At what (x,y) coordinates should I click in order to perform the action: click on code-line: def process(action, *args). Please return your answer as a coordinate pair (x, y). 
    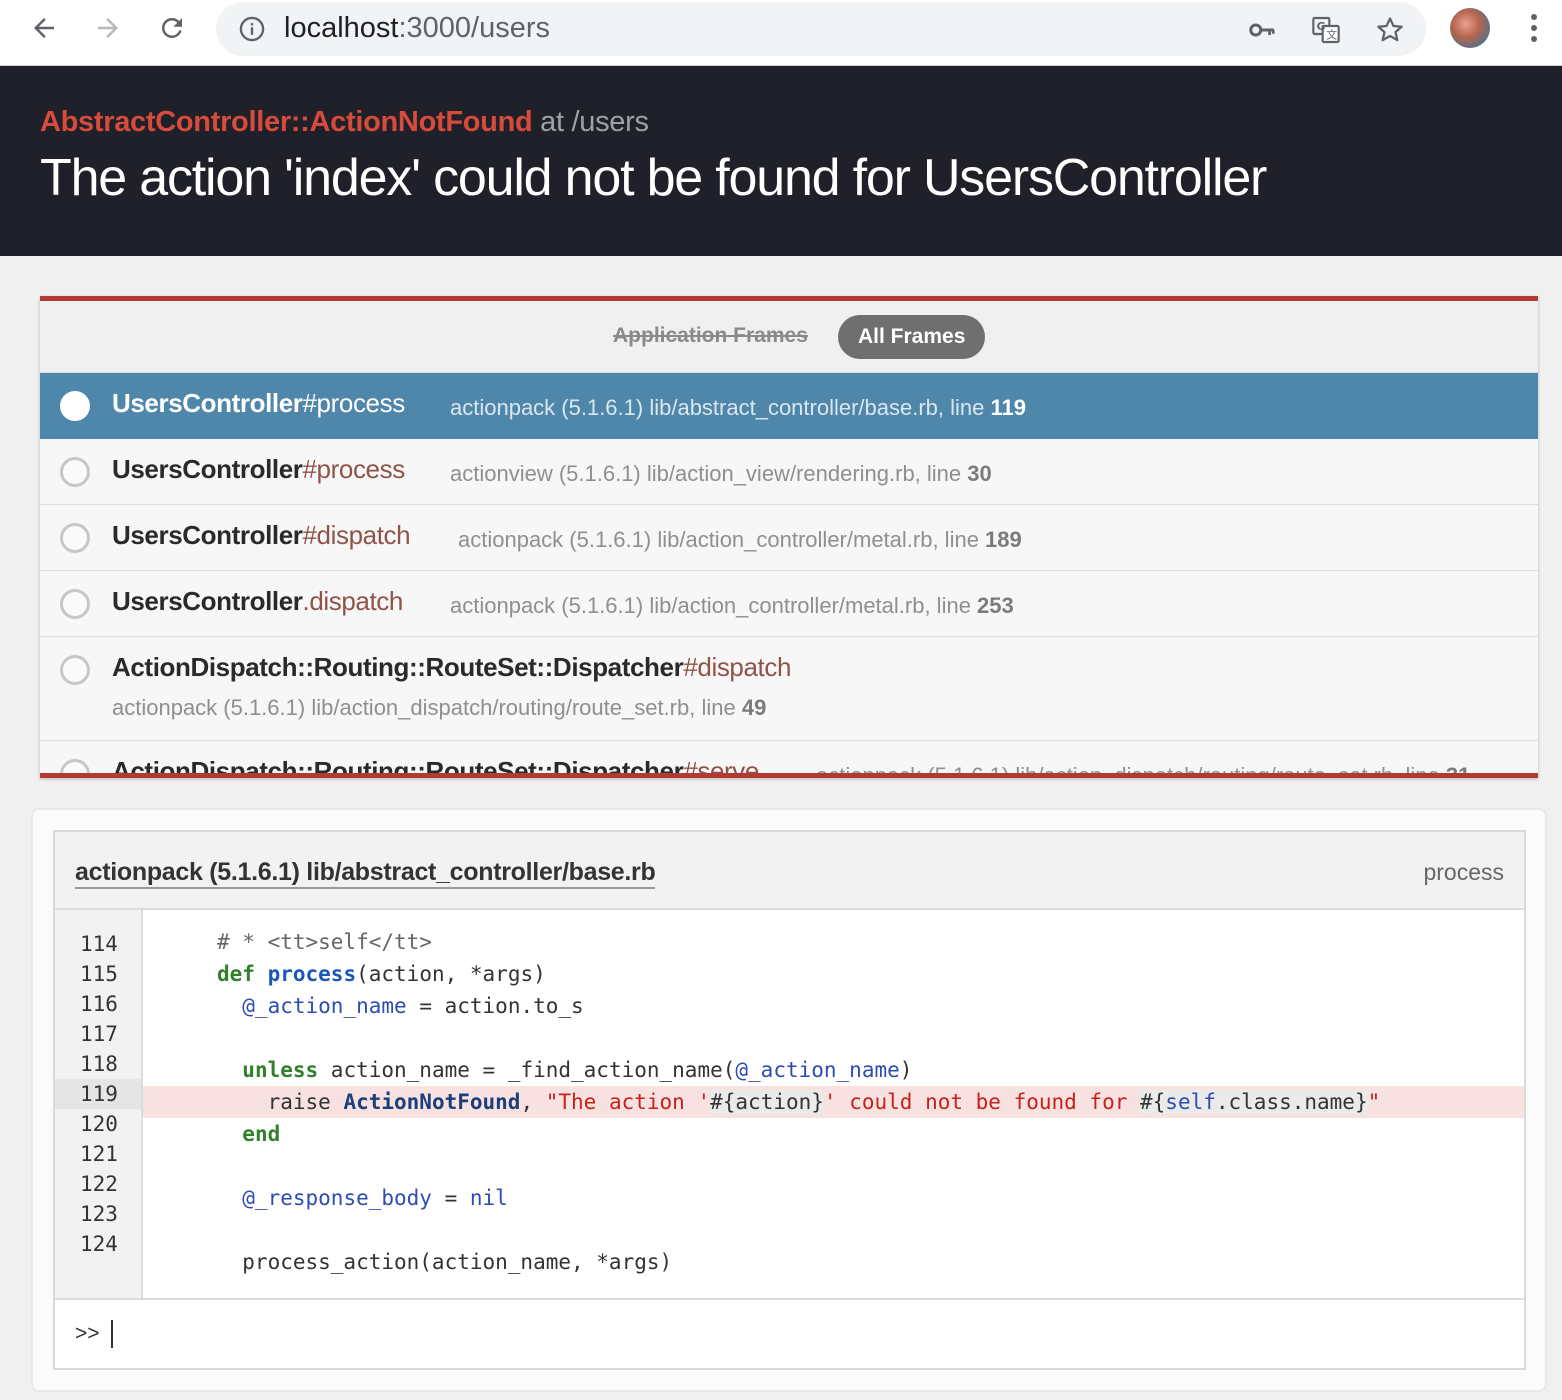
    Looking at the image, I should click on (381, 974).